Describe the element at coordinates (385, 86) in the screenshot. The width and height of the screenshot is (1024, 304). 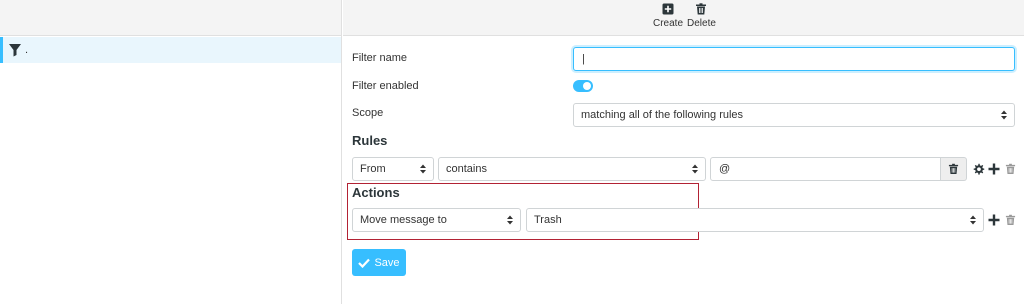
I see `filter-enabled-label: Filter enabled` at that location.